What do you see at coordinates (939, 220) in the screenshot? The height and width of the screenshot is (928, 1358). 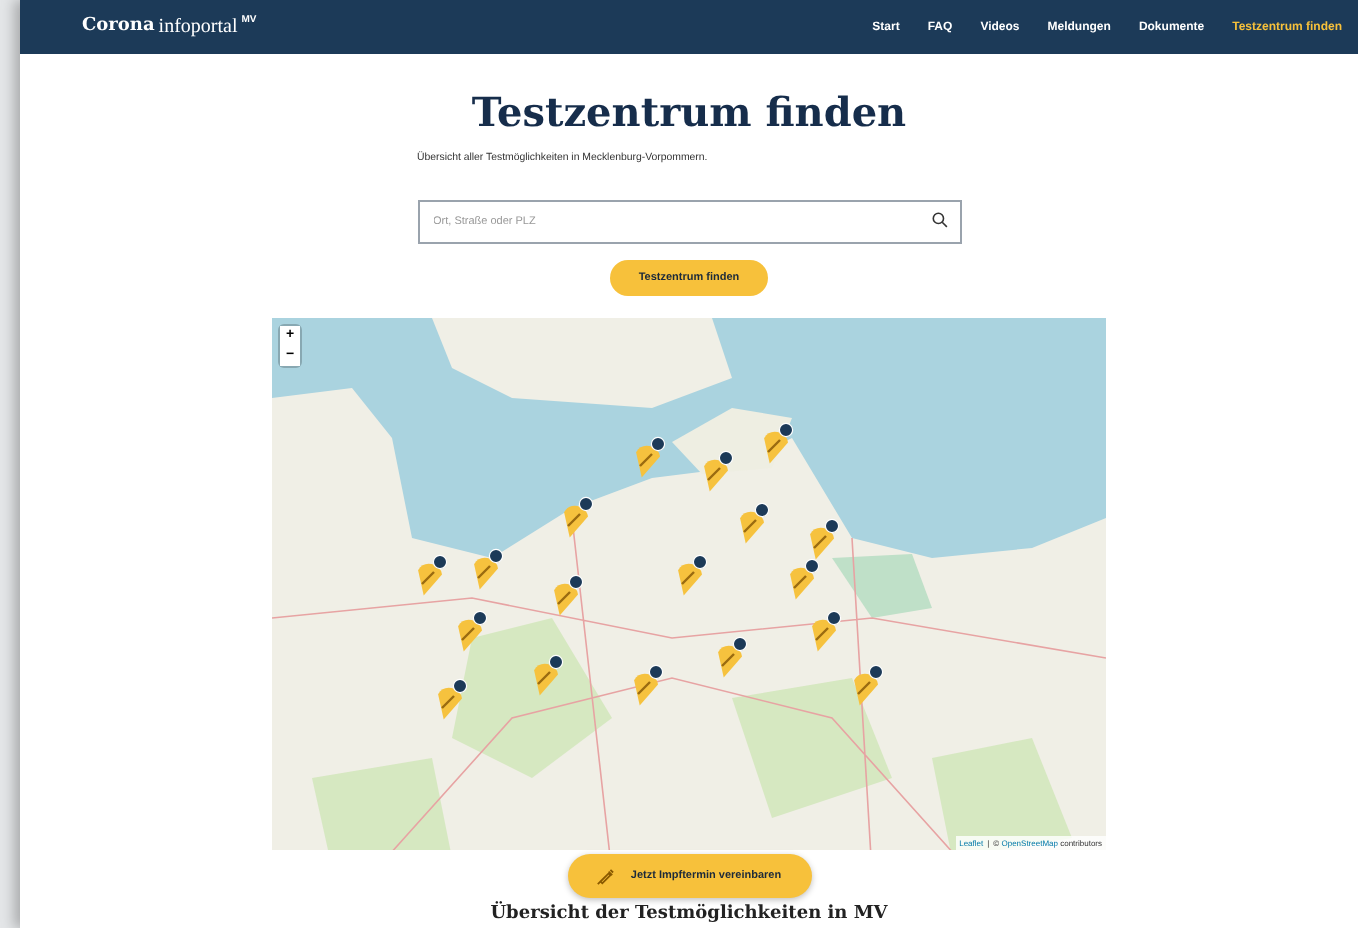 I see `search-icon` at bounding box center [939, 220].